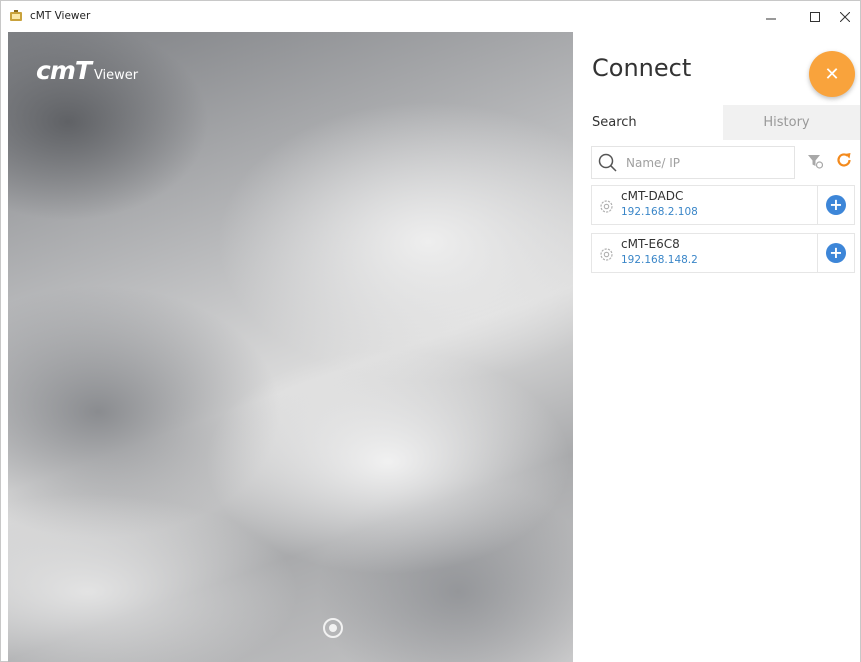  I want to click on logo-main: cmT, so click(64, 70).